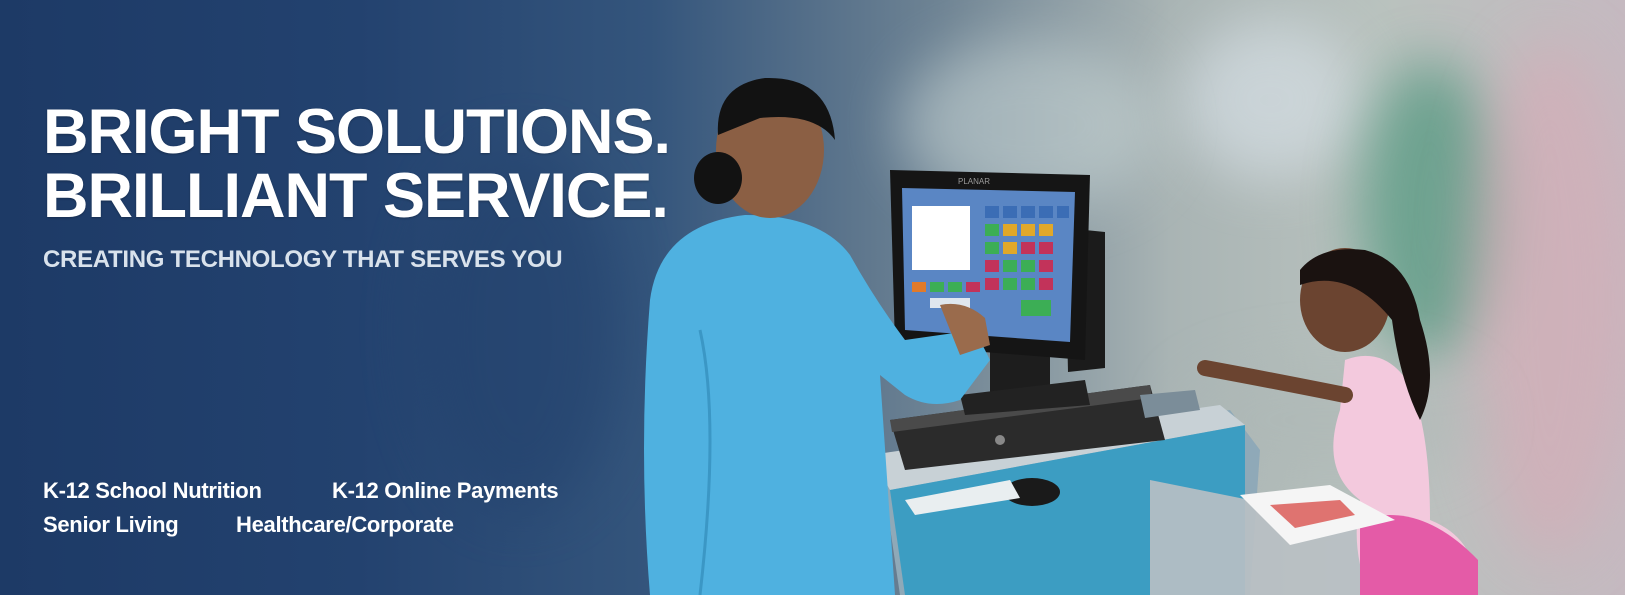 The image size is (1625, 595). I want to click on link-k12-school-nutrition: K-12 School Nutrition, so click(152, 491).